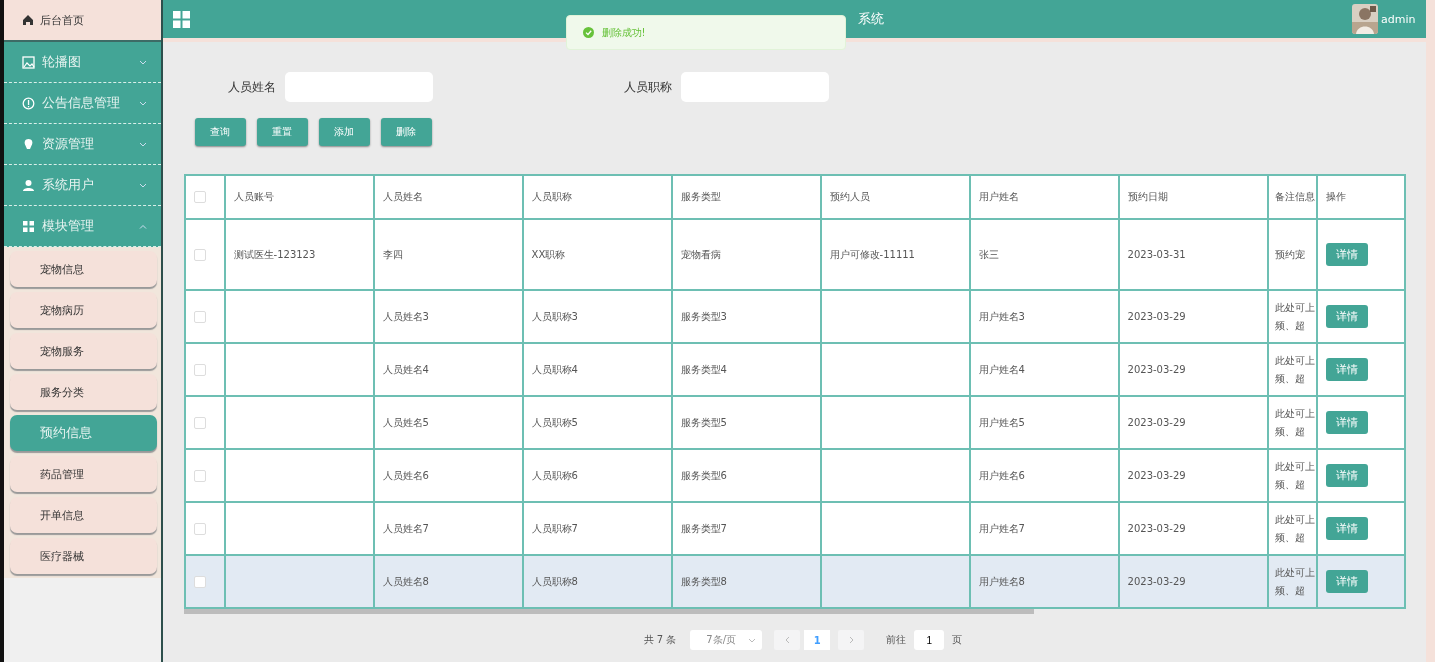  I want to click on previous-page-button, so click(787, 640).